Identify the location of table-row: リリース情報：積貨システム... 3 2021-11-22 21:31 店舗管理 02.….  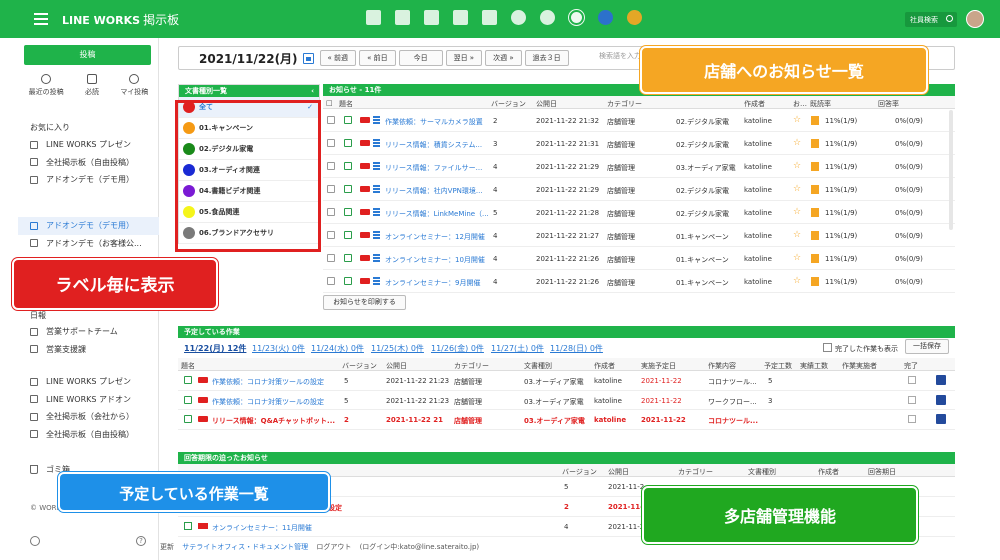
(639, 143).